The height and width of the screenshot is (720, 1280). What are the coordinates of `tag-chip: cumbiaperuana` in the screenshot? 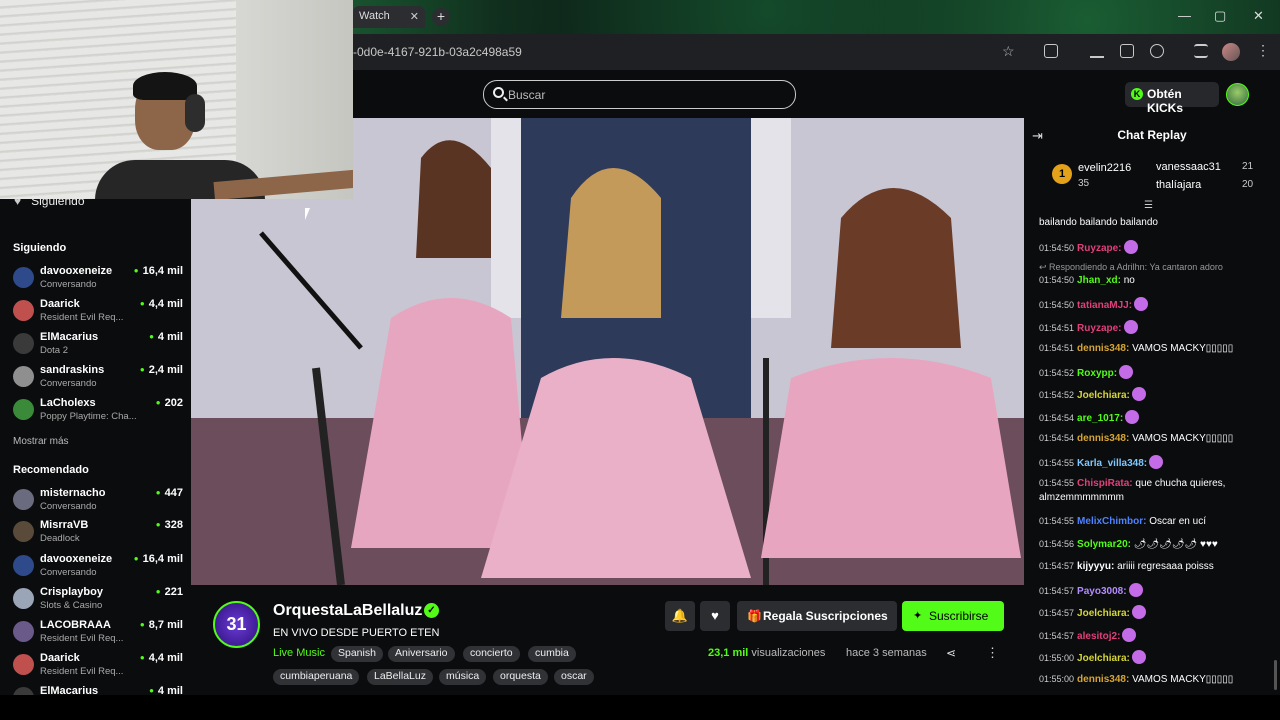 It's located at (316, 677).